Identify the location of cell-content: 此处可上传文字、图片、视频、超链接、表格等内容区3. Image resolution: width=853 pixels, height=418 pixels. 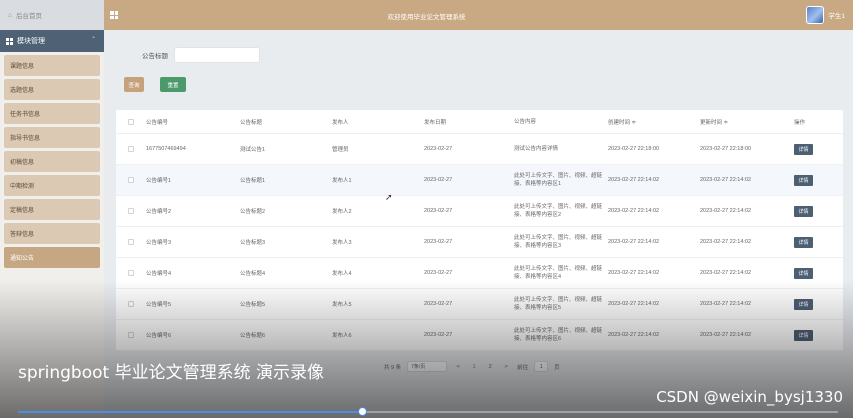
(558, 242).